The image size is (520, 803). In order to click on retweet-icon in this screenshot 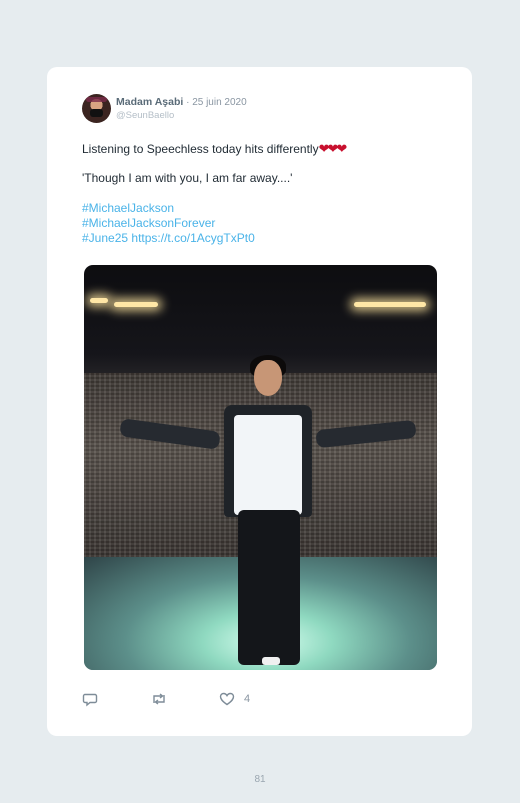, I will do `click(159, 699)`.